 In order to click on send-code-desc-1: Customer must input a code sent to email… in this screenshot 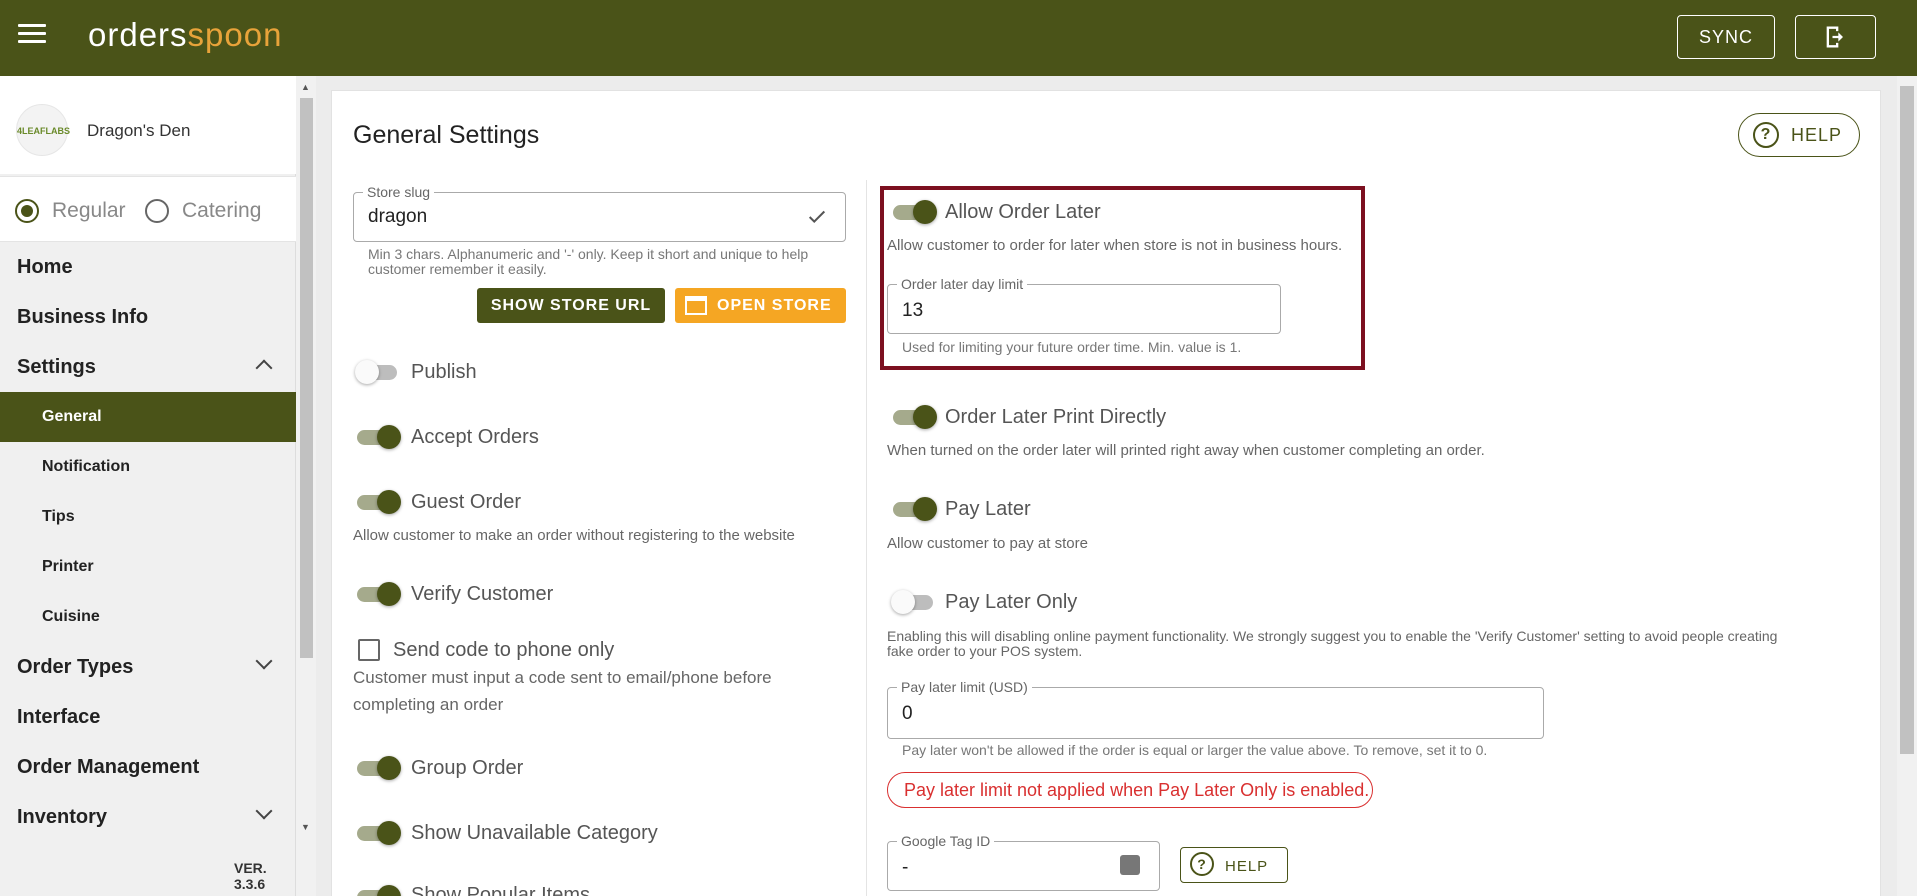, I will do `click(562, 677)`.